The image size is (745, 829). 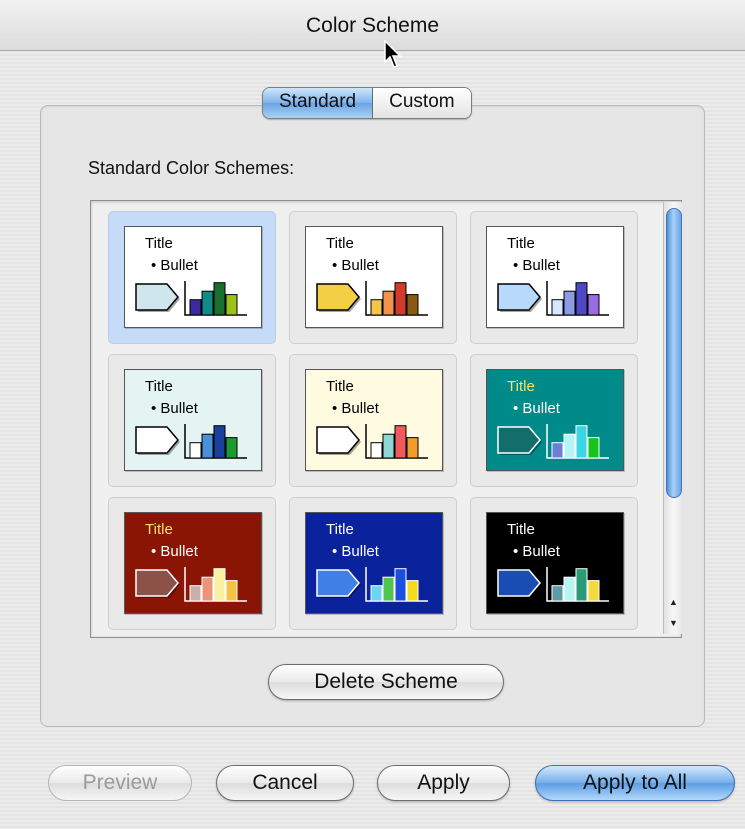 I want to click on apply-button: Apply, so click(x=443, y=783).